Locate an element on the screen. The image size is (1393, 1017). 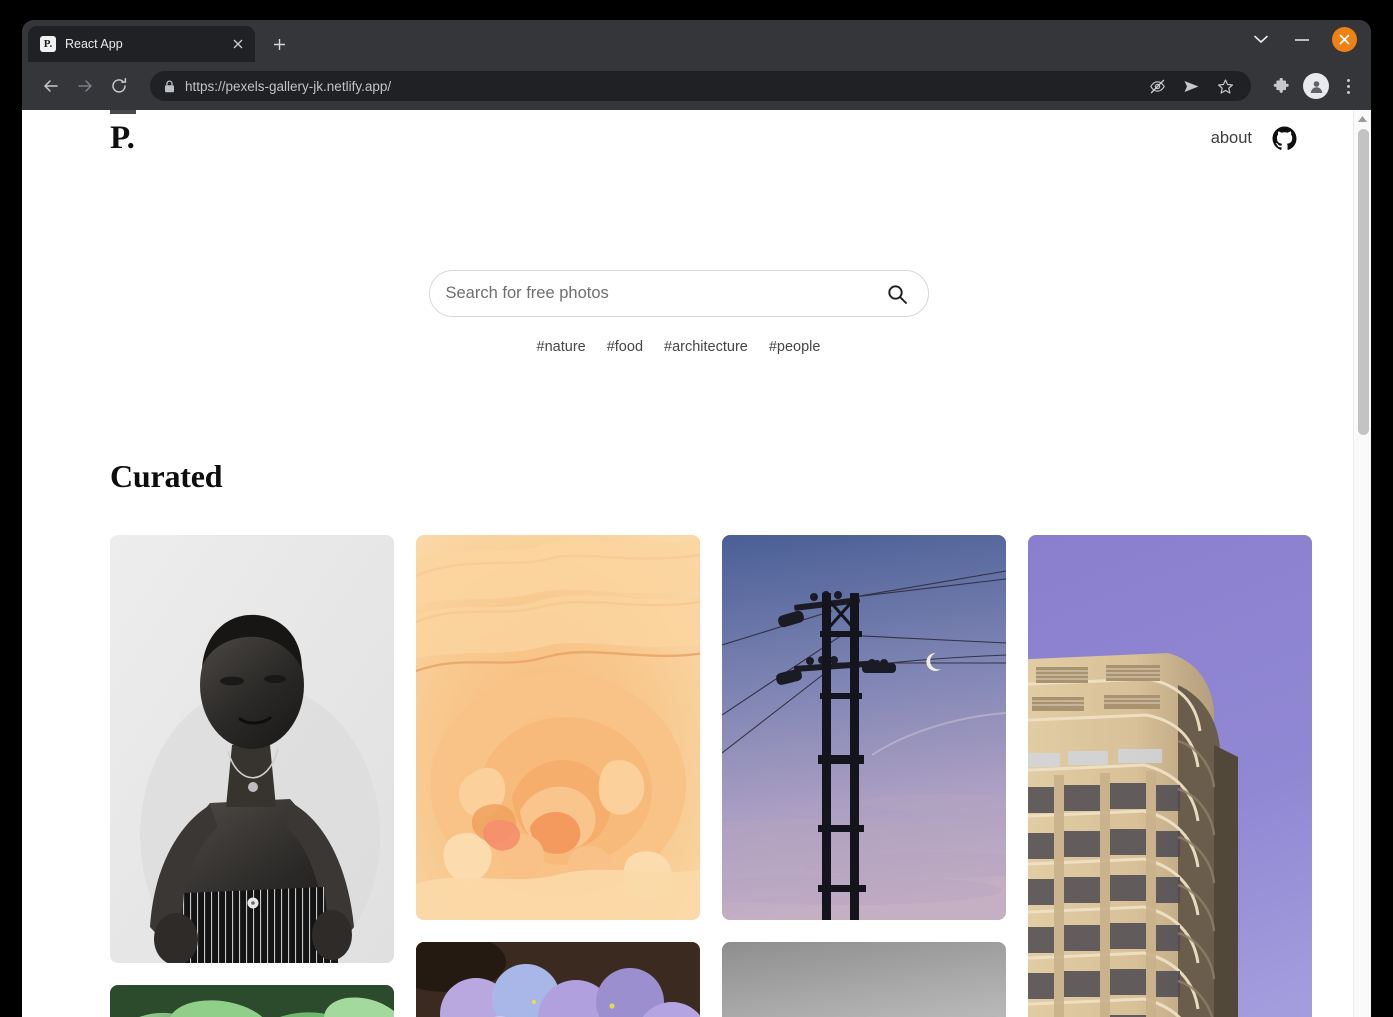
scrollbar-thumb is located at coordinates (1363, 282).